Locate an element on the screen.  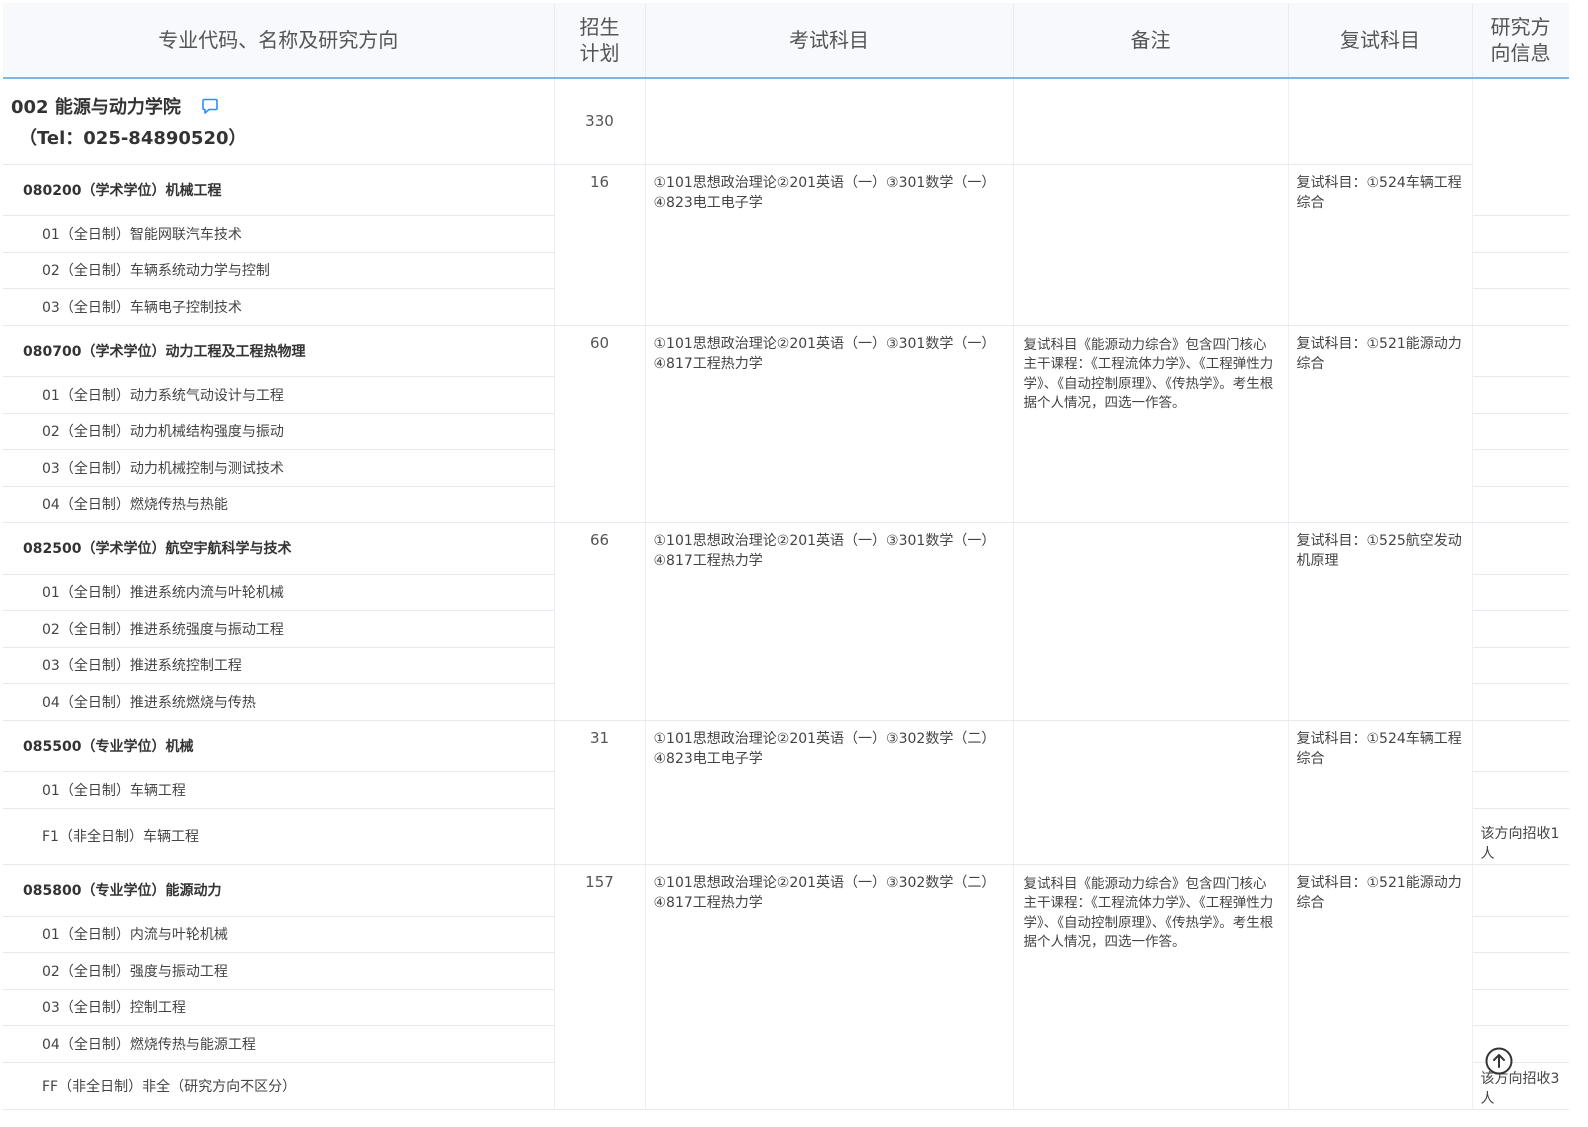
header-info: 研究方 向信息 is located at coordinates (1520, 41).